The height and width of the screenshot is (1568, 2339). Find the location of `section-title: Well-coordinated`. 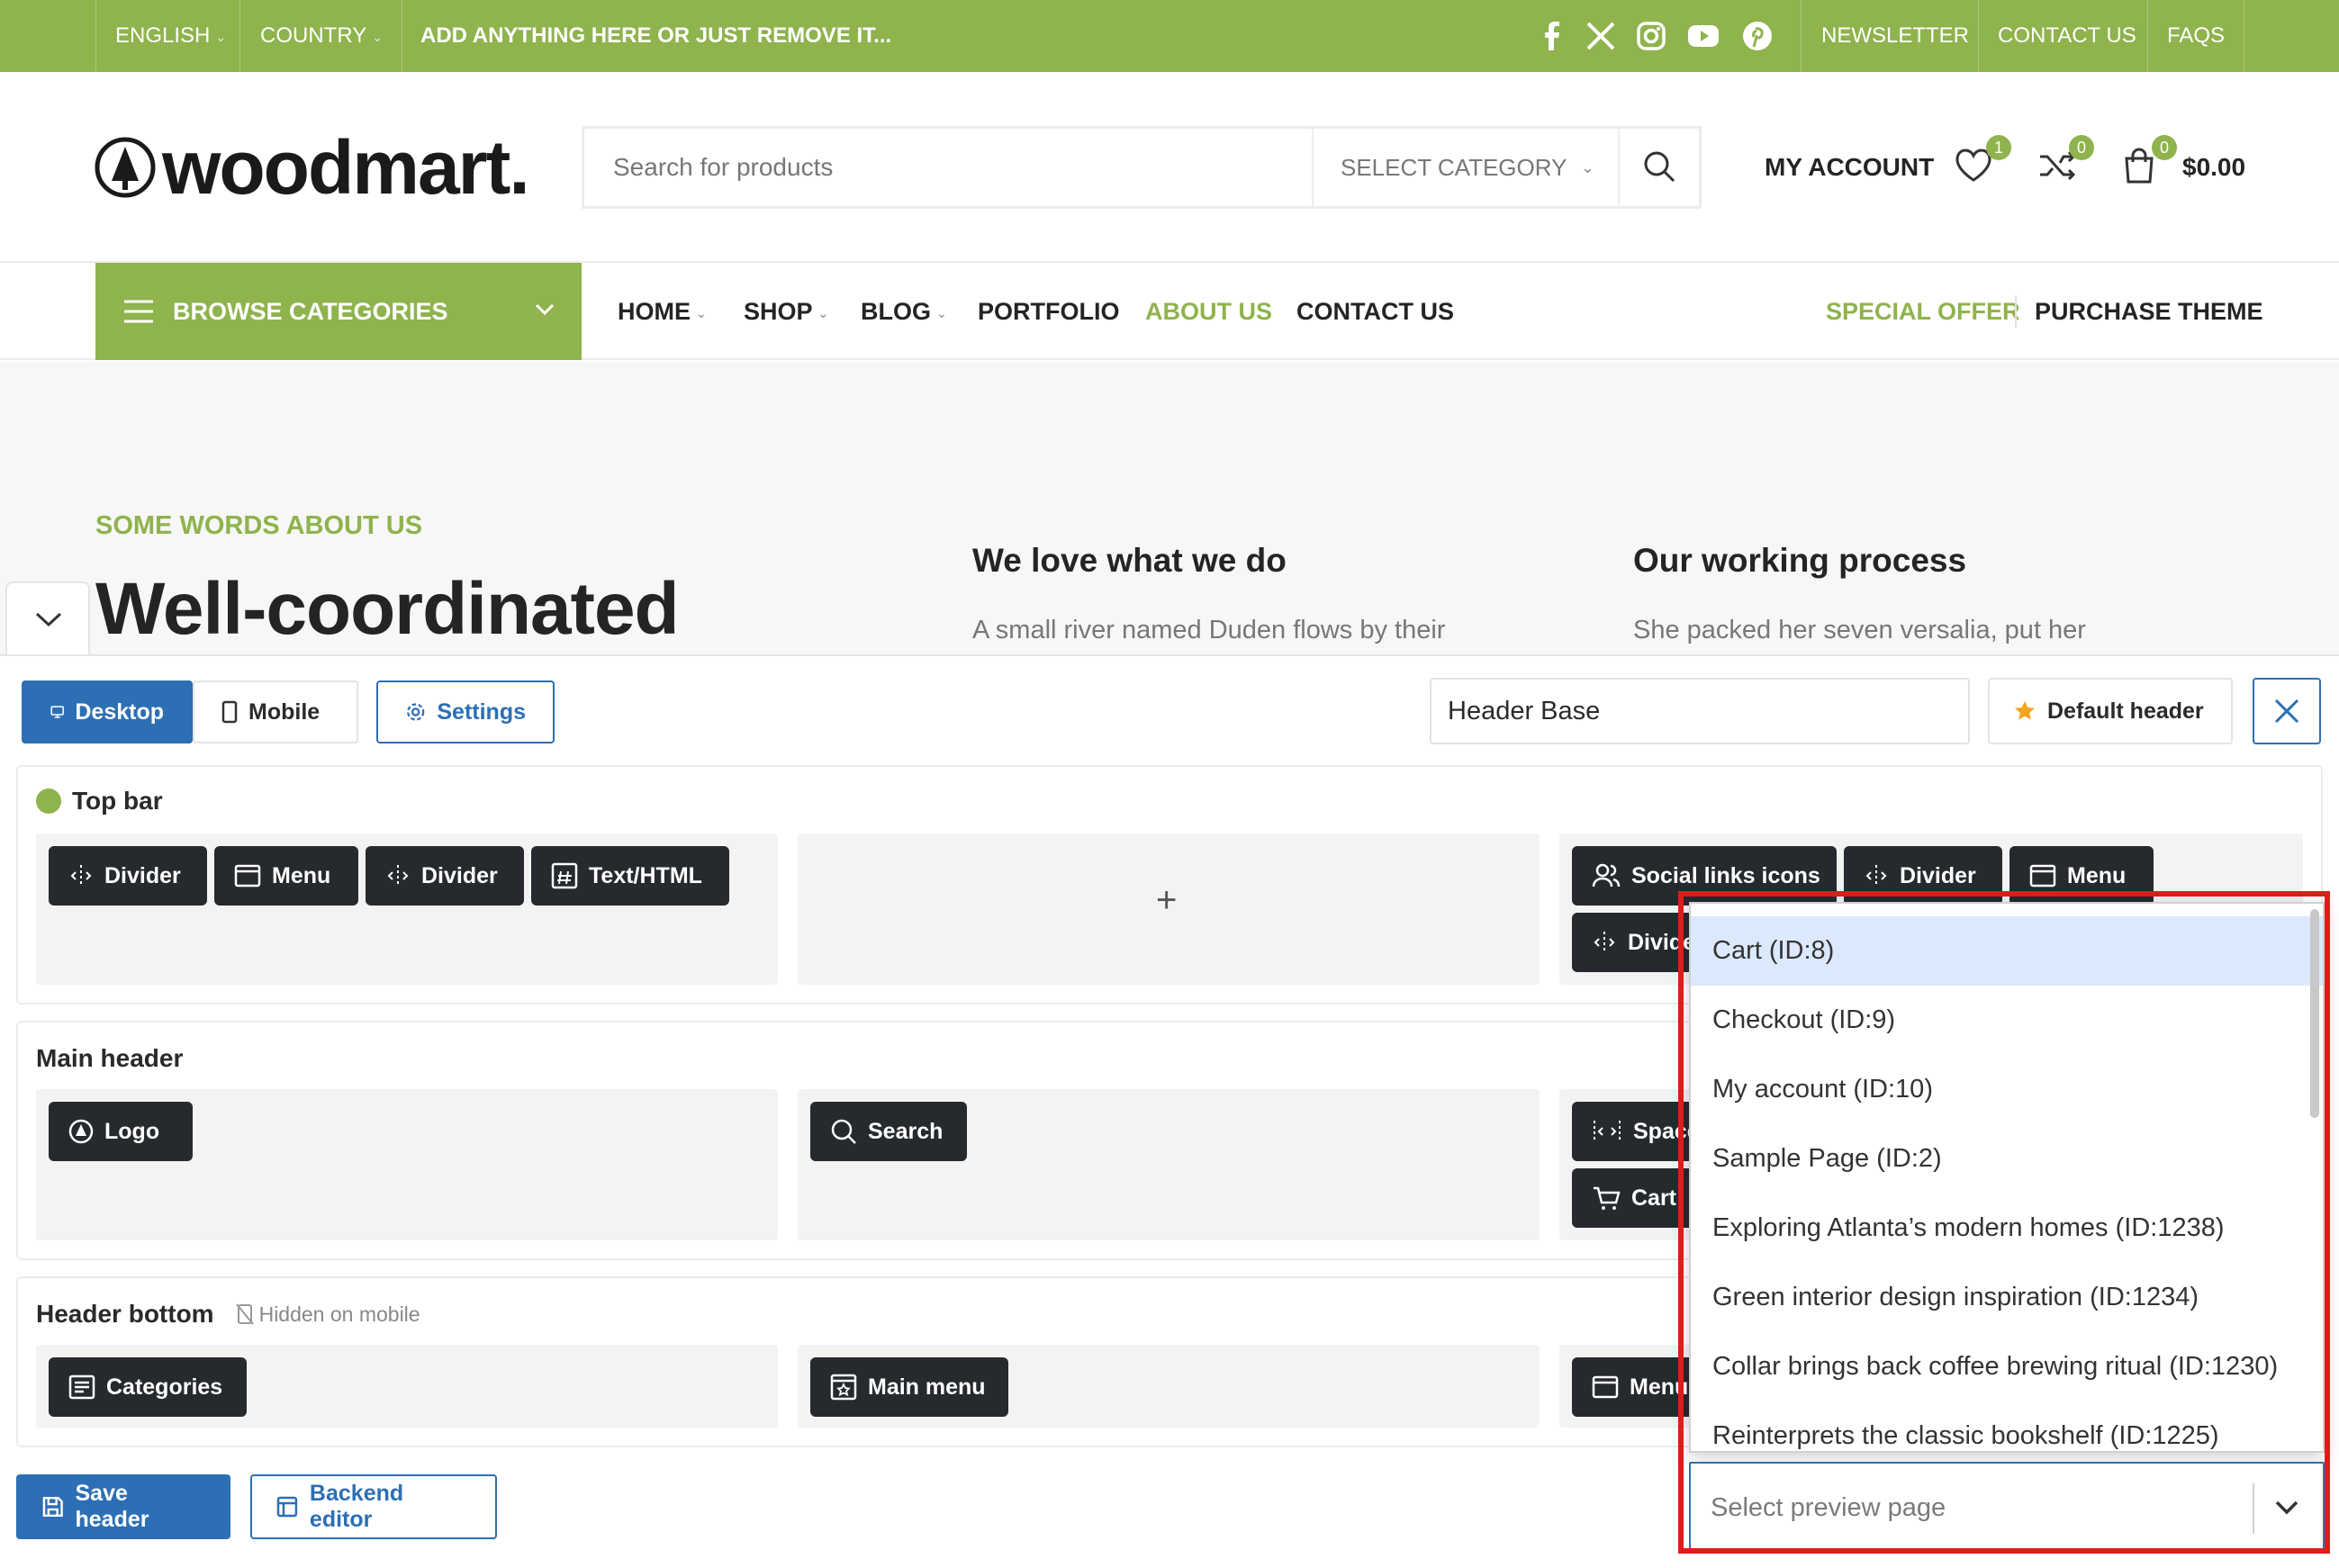

section-title: Well-coordinated is located at coordinates (387, 609).